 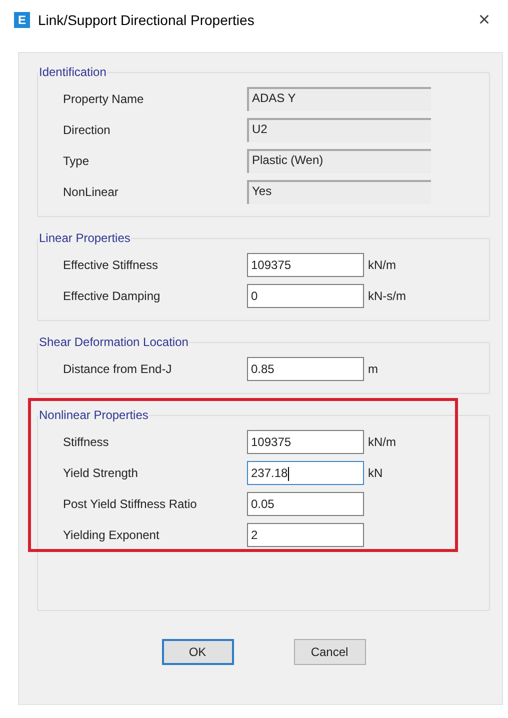 What do you see at coordinates (305, 296) in the screenshot?
I see `input-field: 0` at bounding box center [305, 296].